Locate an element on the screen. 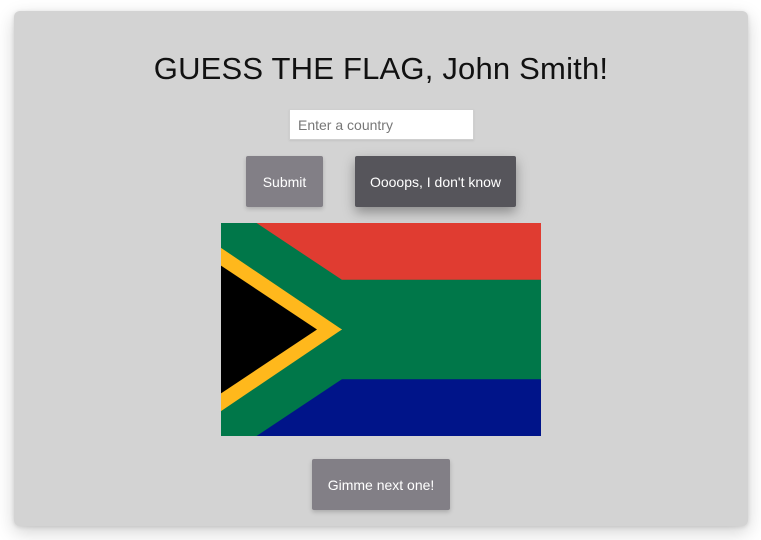  submit-button-label: Submit is located at coordinates (284, 181).